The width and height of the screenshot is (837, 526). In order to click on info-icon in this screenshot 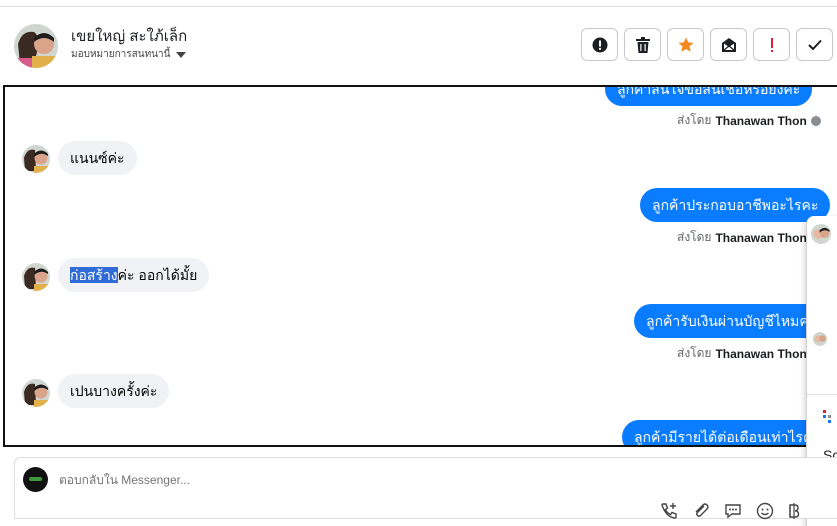, I will do `click(815, 120)`.